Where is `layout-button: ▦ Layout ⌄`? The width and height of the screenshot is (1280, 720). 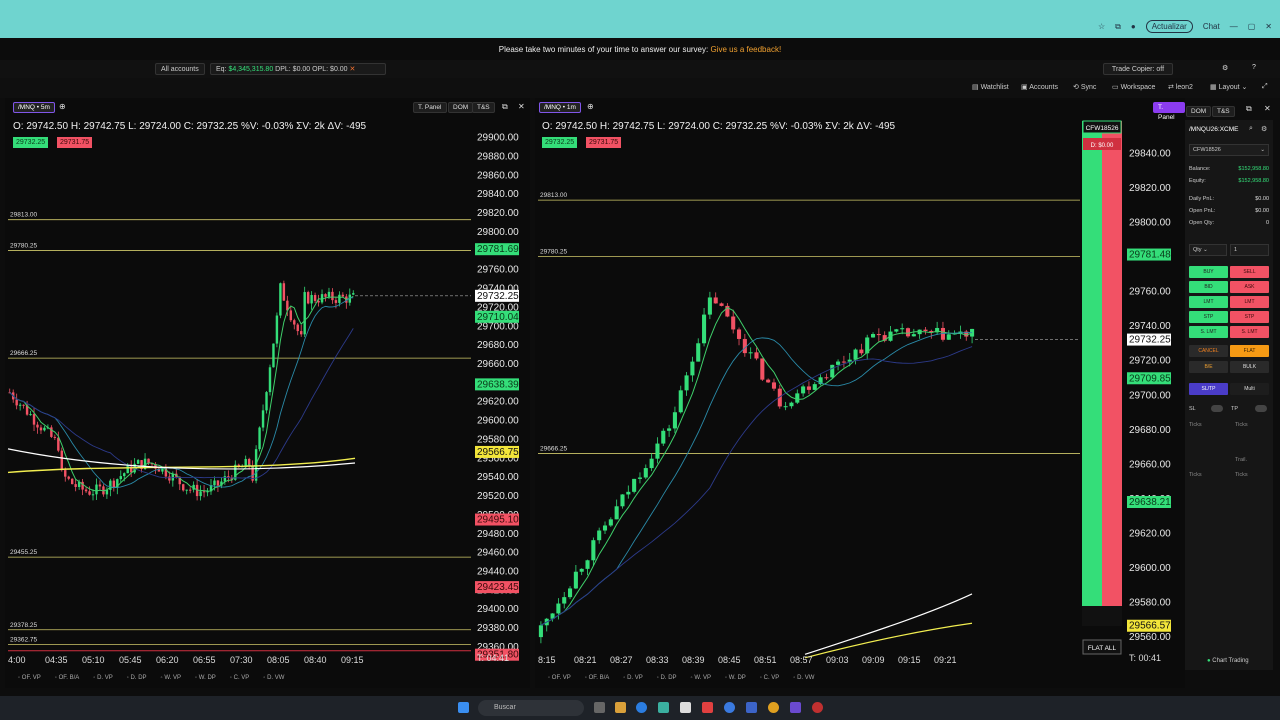 layout-button: ▦ Layout ⌄ is located at coordinates (1228, 87).